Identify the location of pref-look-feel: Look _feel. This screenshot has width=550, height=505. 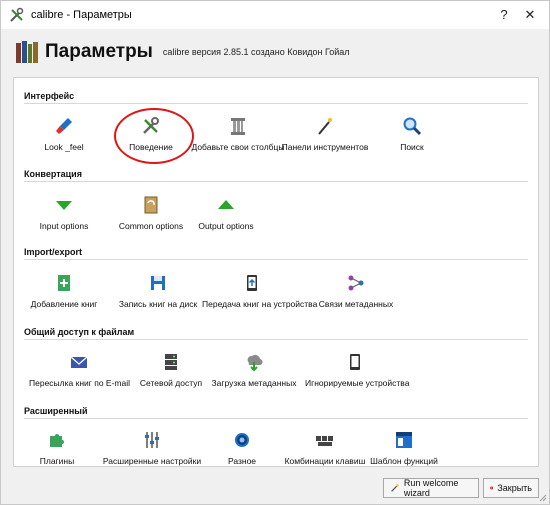
(64, 134).